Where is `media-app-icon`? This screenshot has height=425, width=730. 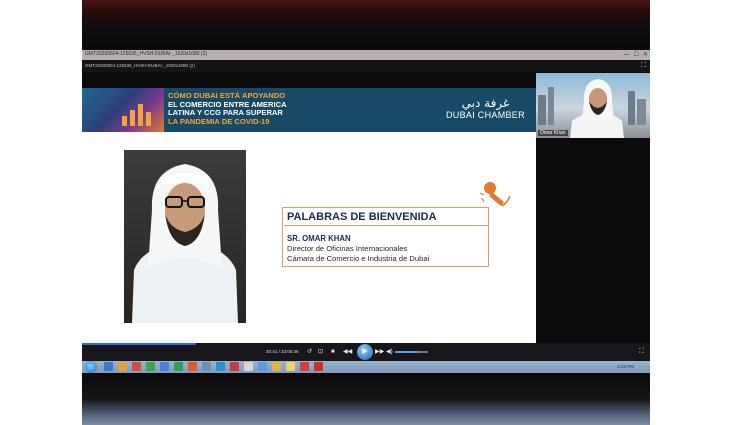 media-app-icon is located at coordinates (136, 366).